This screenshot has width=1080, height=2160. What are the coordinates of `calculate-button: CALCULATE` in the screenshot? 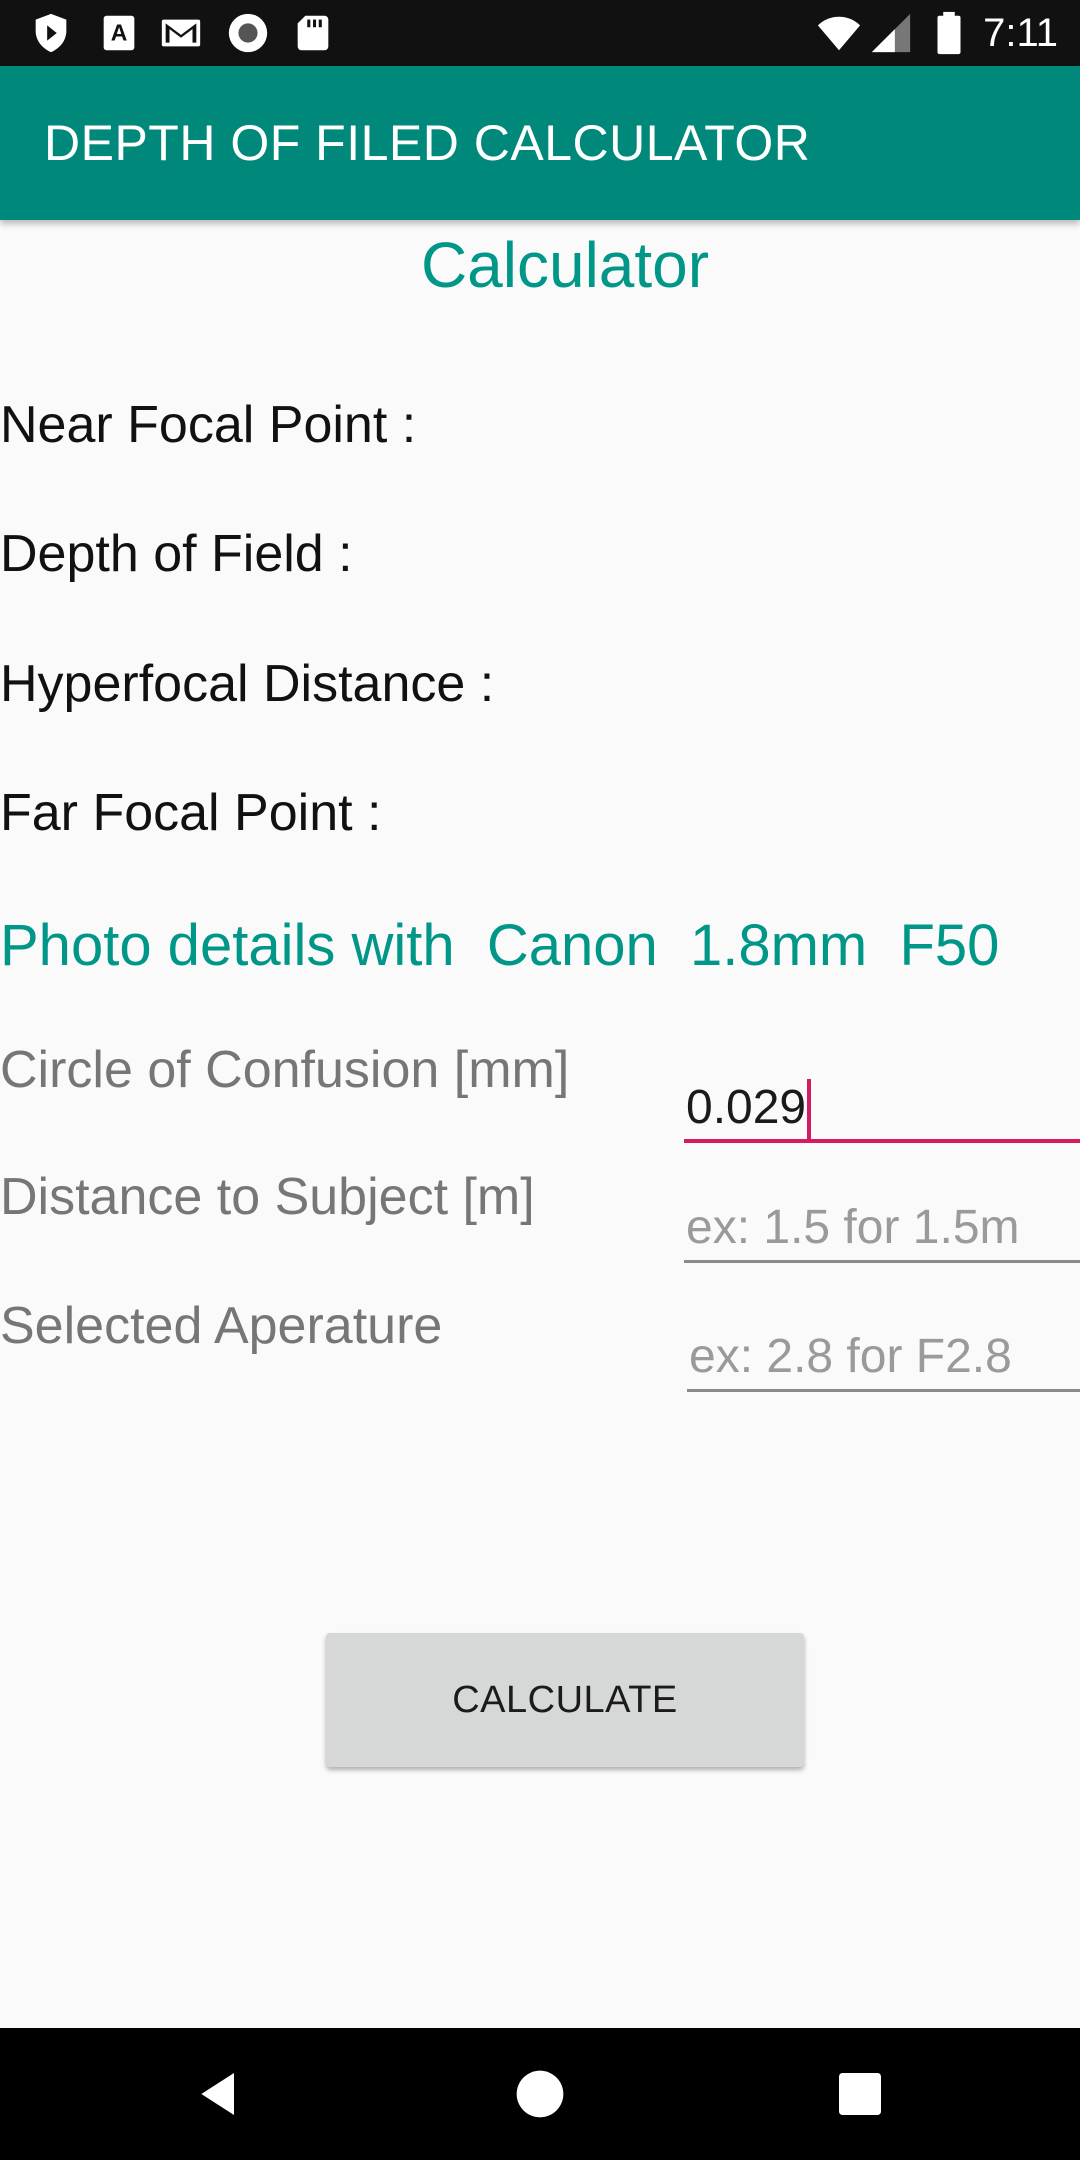 It's located at (565, 1700).